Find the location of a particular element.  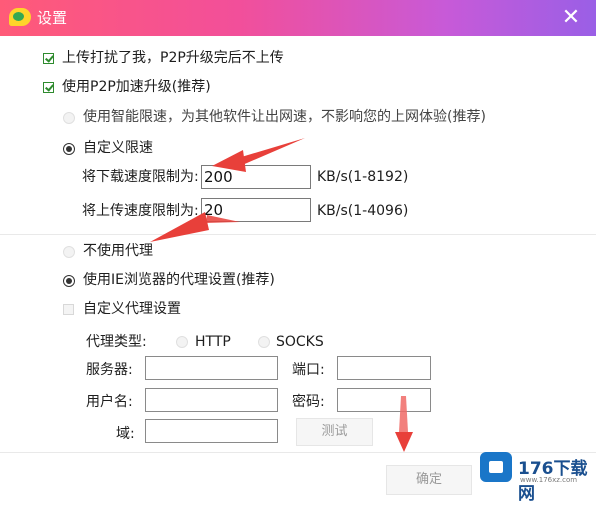

arrow-down-icon is located at coordinates (404, 424).